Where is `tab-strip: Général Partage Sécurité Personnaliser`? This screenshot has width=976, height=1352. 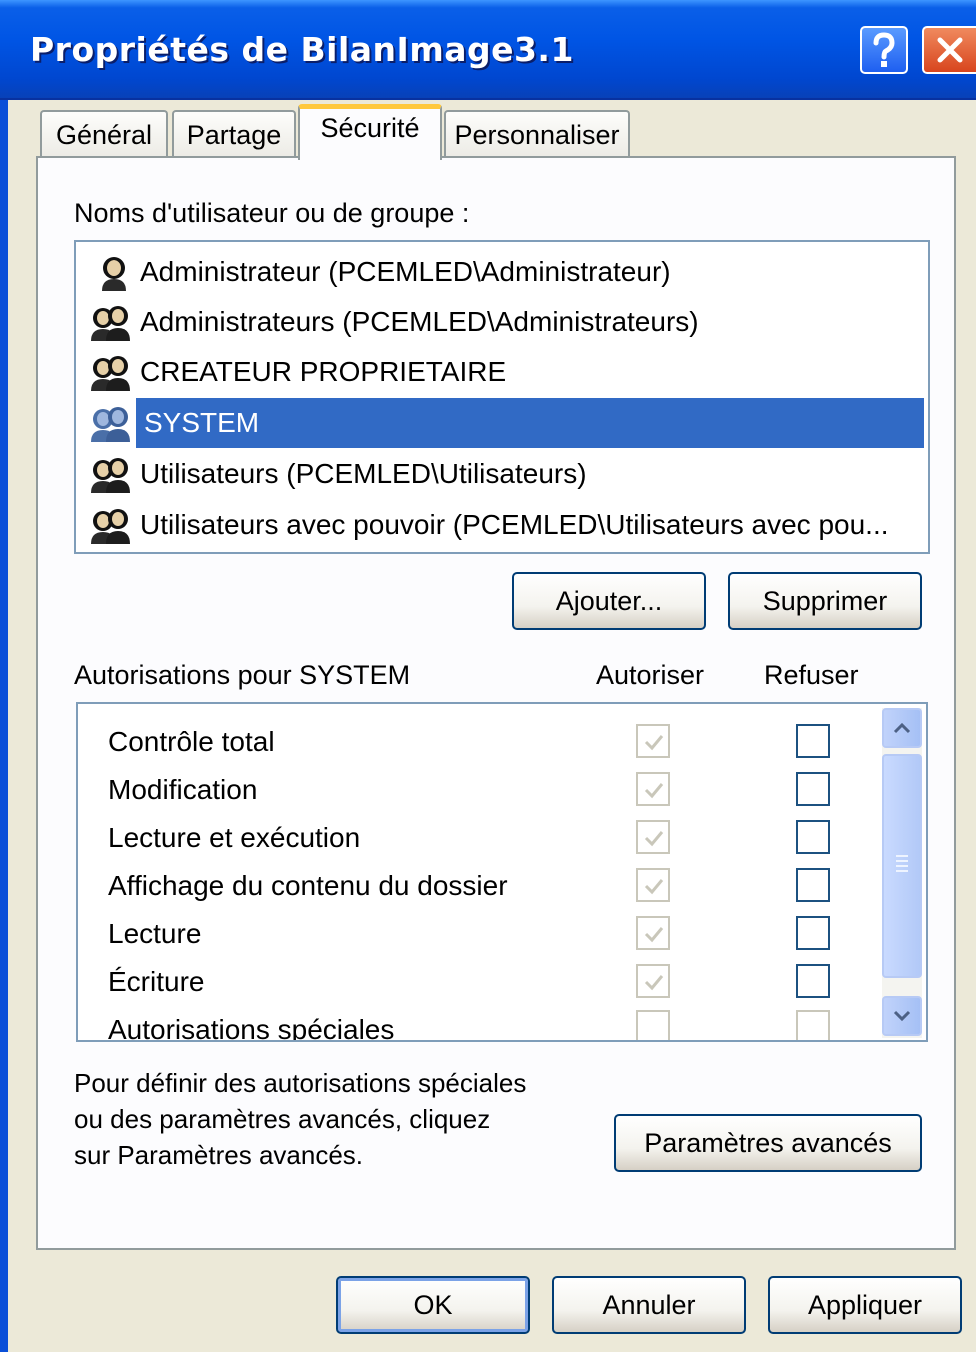
tab-strip: Général Partage Sécurité Personnaliser is located at coordinates (340, 132).